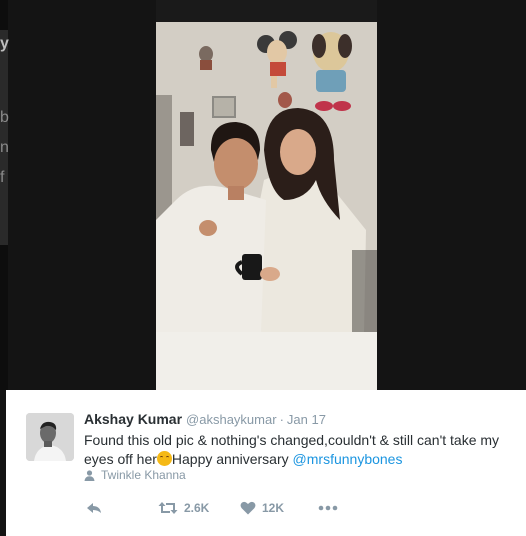 This screenshot has height=536, width=526. Describe the element at coordinates (4, 117) in the screenshot. I see `backdrop-glyph: b` at that location.